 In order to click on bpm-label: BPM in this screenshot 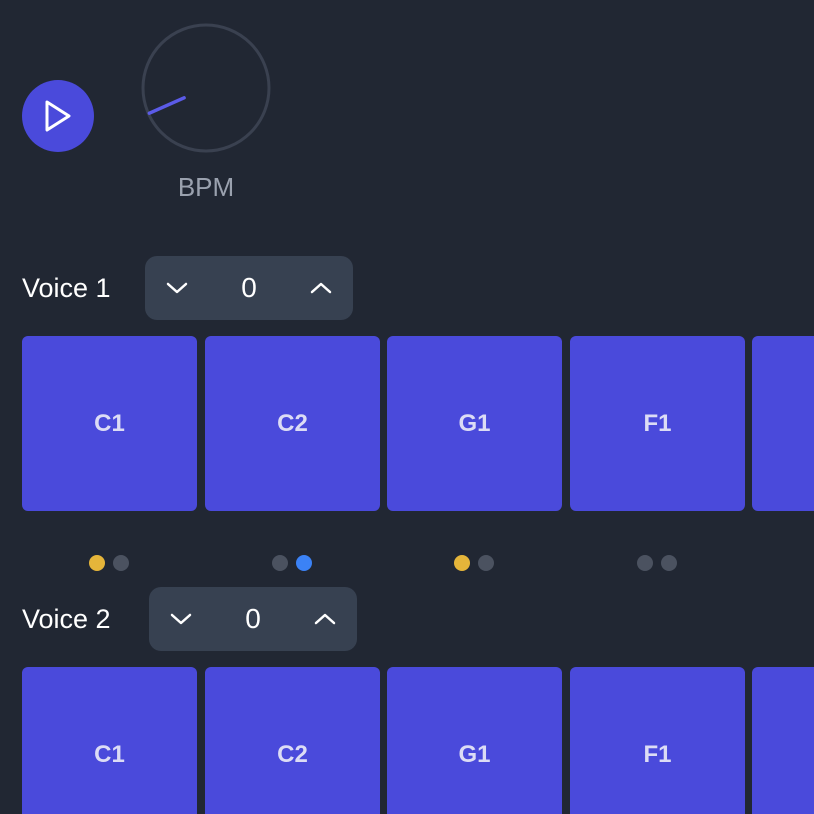, I will do `click(206, 187)`.